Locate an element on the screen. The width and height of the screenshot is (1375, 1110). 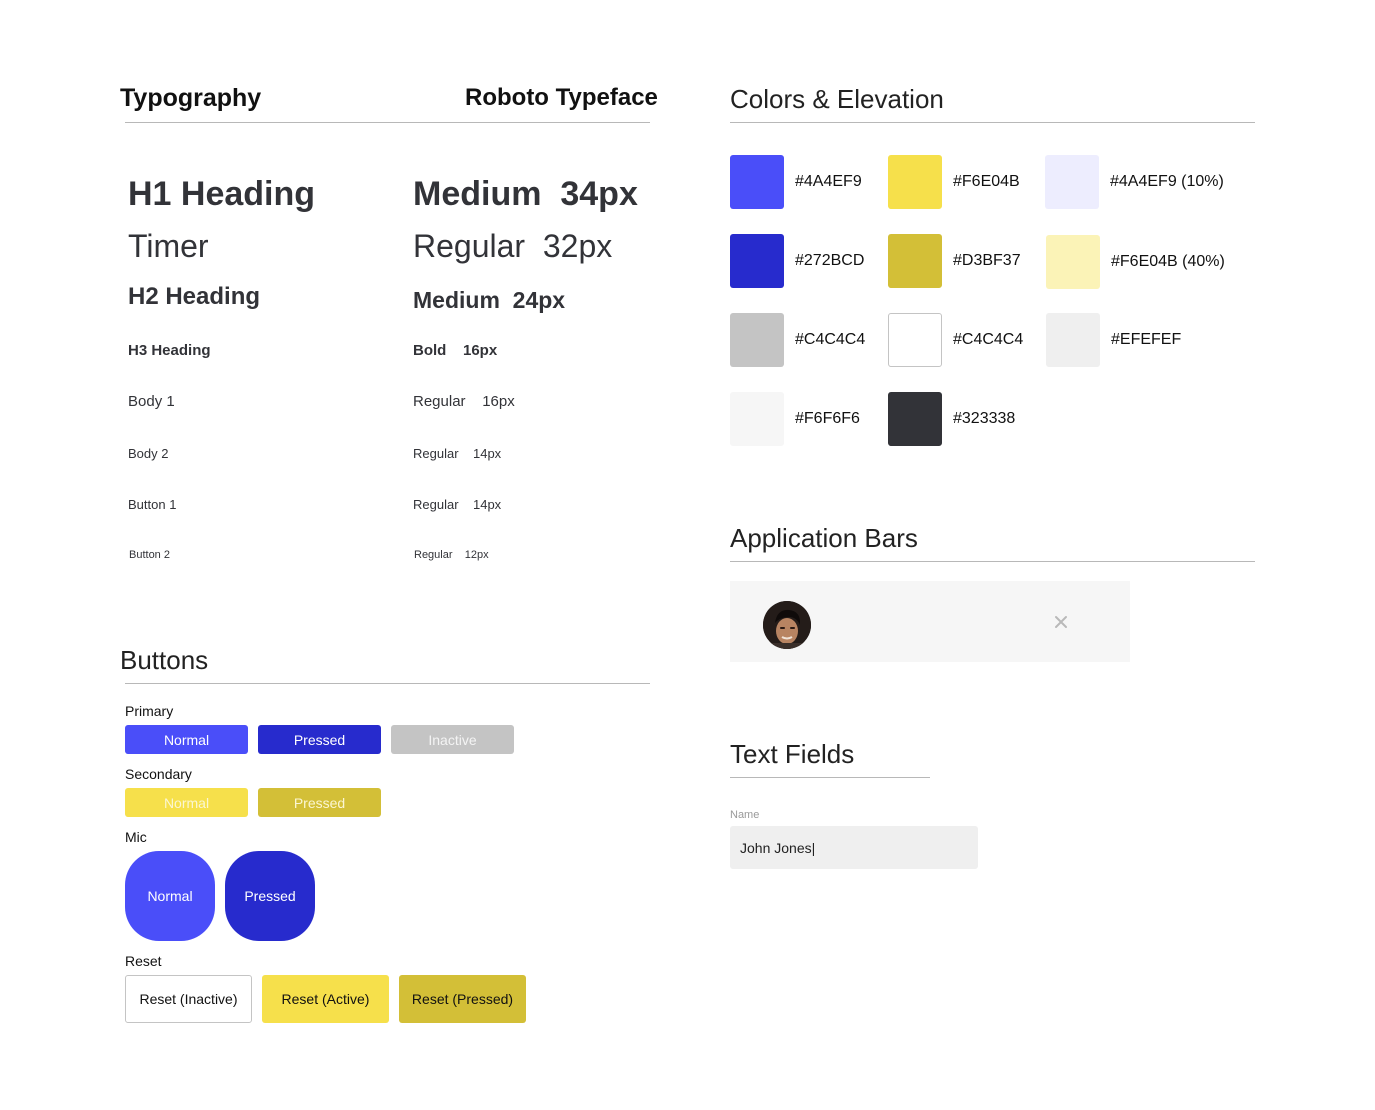
name-field-value: John Jones| is located at coordinates (778, 847).